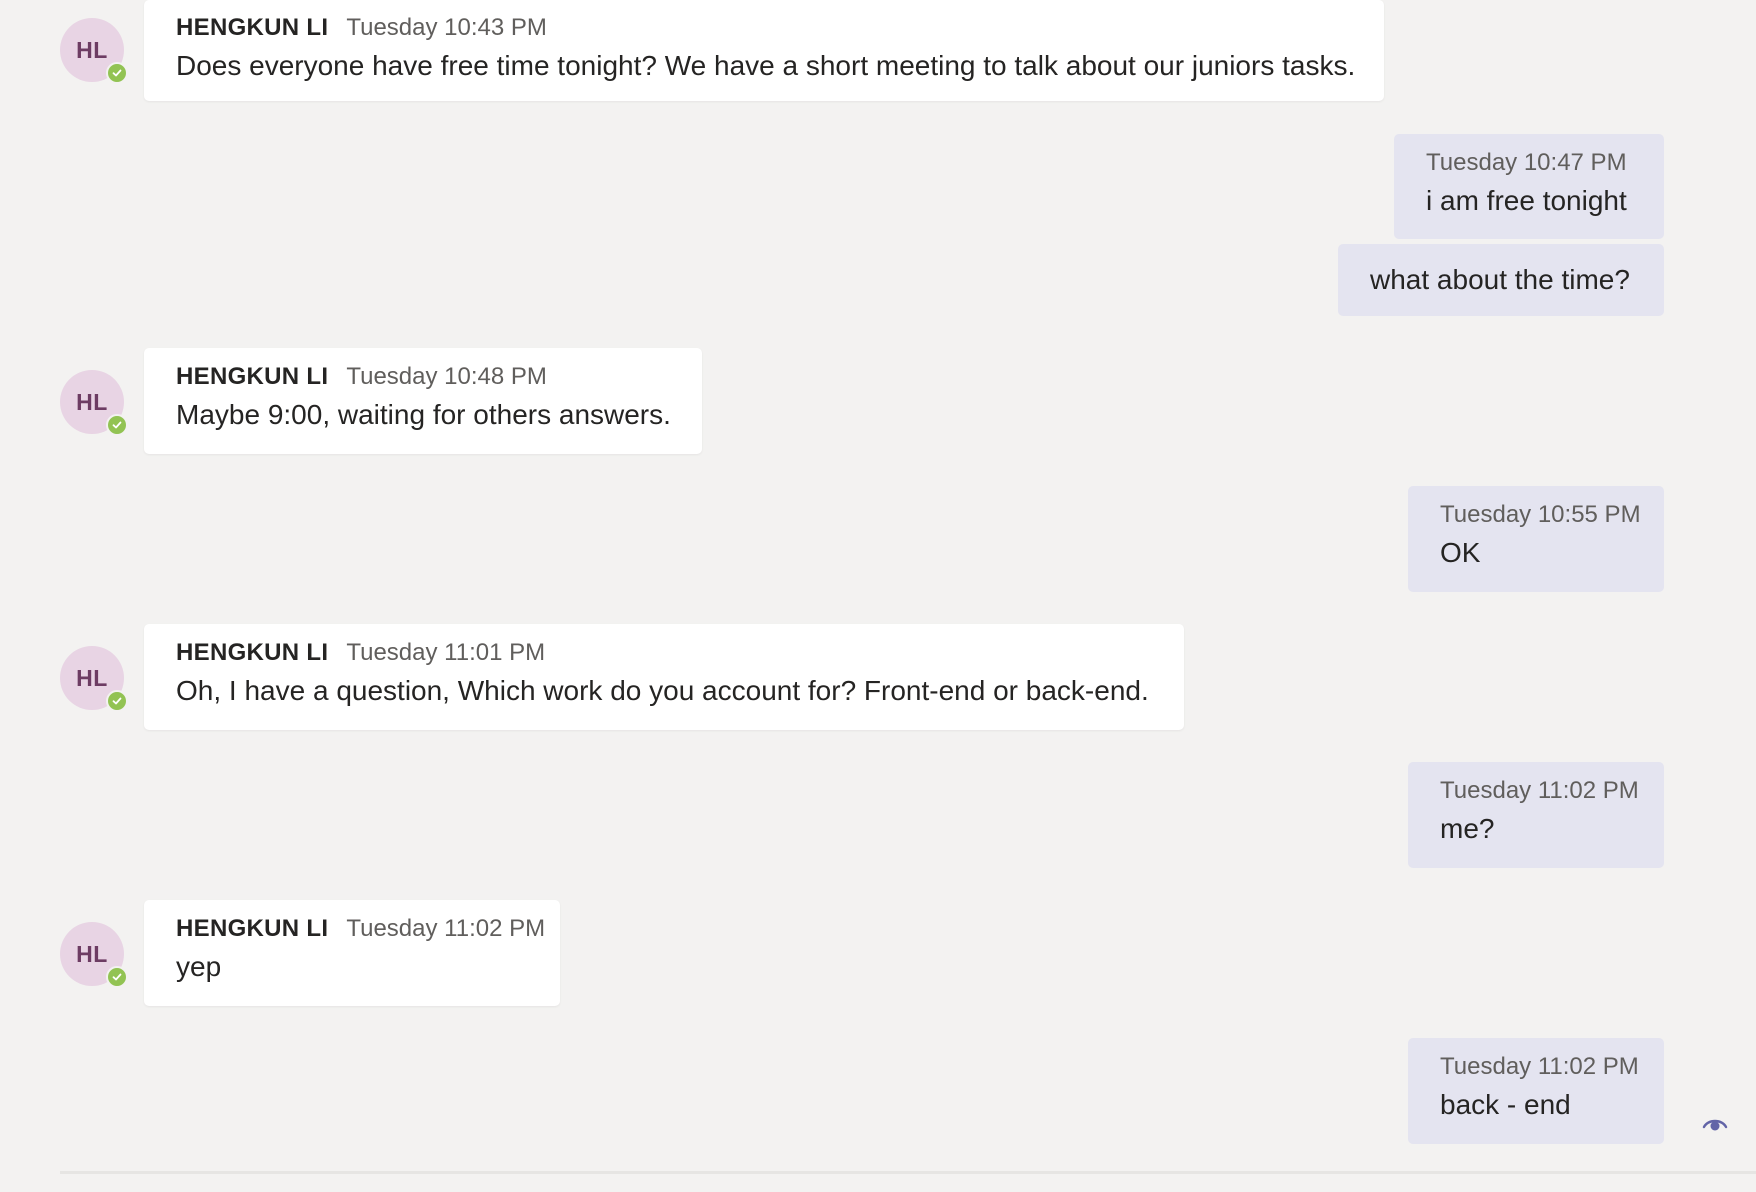 This screenshot has width=1756, height=1192. What do you see at coordinates (352, 953) in the screenshot?
I see `message-bubble-incoming: HENGKUN LI Tuesday 11:02 PM yep` at bounding box center [352, 953].